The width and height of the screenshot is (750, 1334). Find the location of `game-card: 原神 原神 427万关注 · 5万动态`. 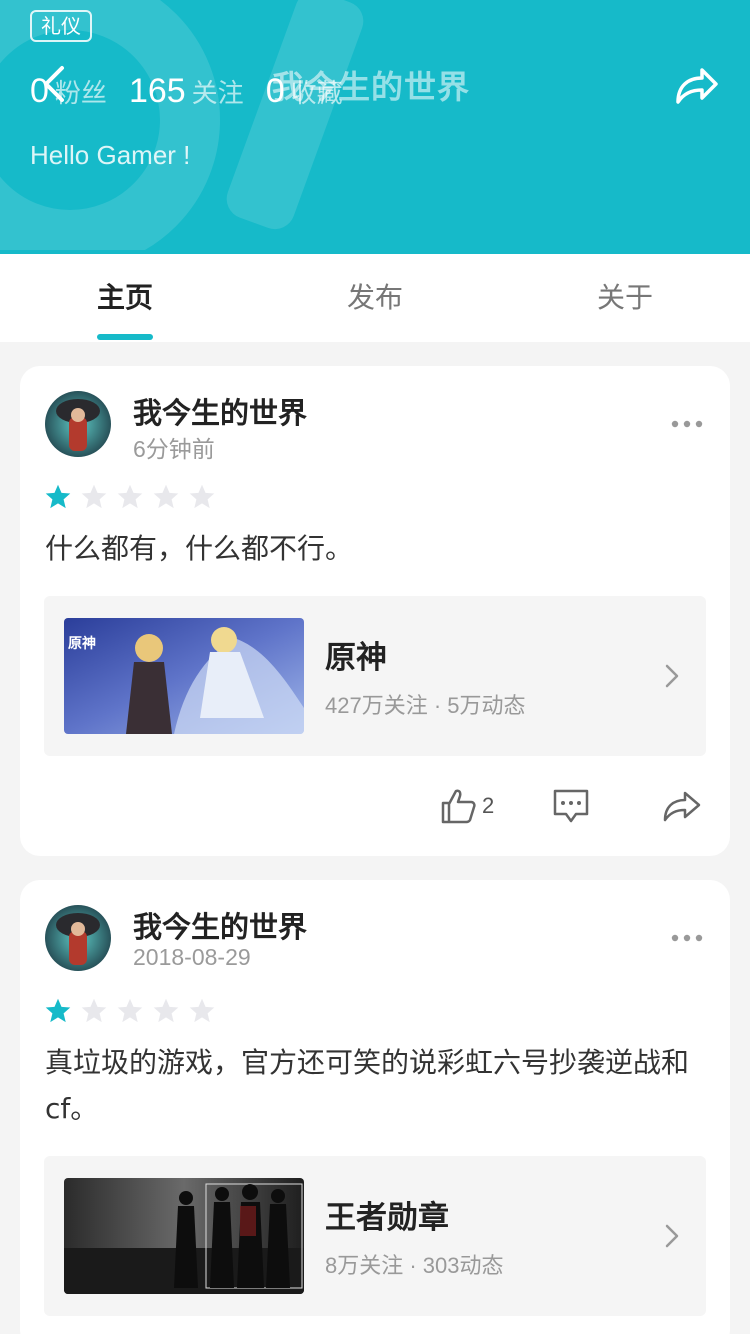

game-card: 原神 原神 427万关注 · 5万动态 is located at coordinates (375, 676).